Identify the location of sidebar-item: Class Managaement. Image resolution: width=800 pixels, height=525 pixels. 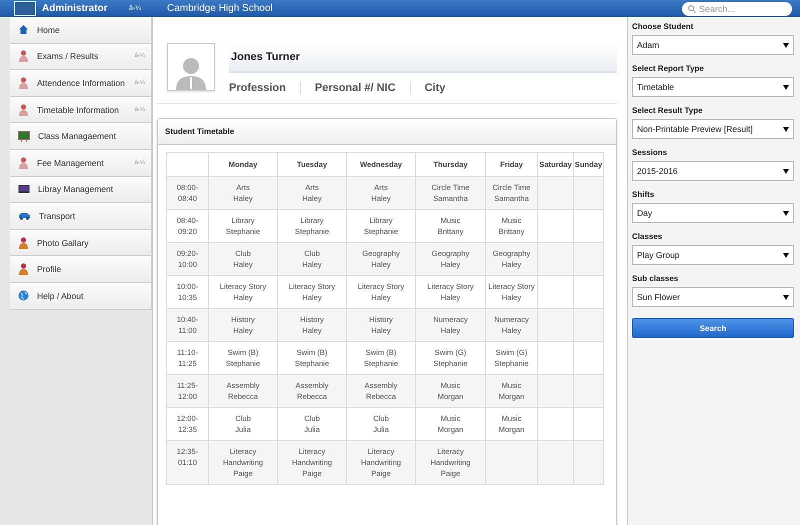
(81, 136).